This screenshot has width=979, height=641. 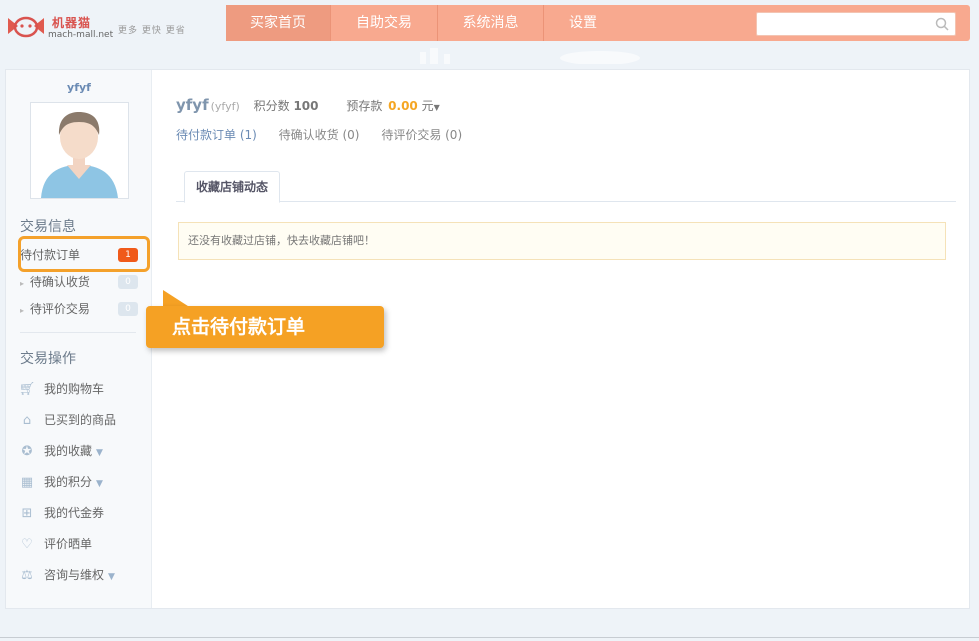 I want to click on sidebar-item-label: 已买到的商品, so click(x=80, y=420).